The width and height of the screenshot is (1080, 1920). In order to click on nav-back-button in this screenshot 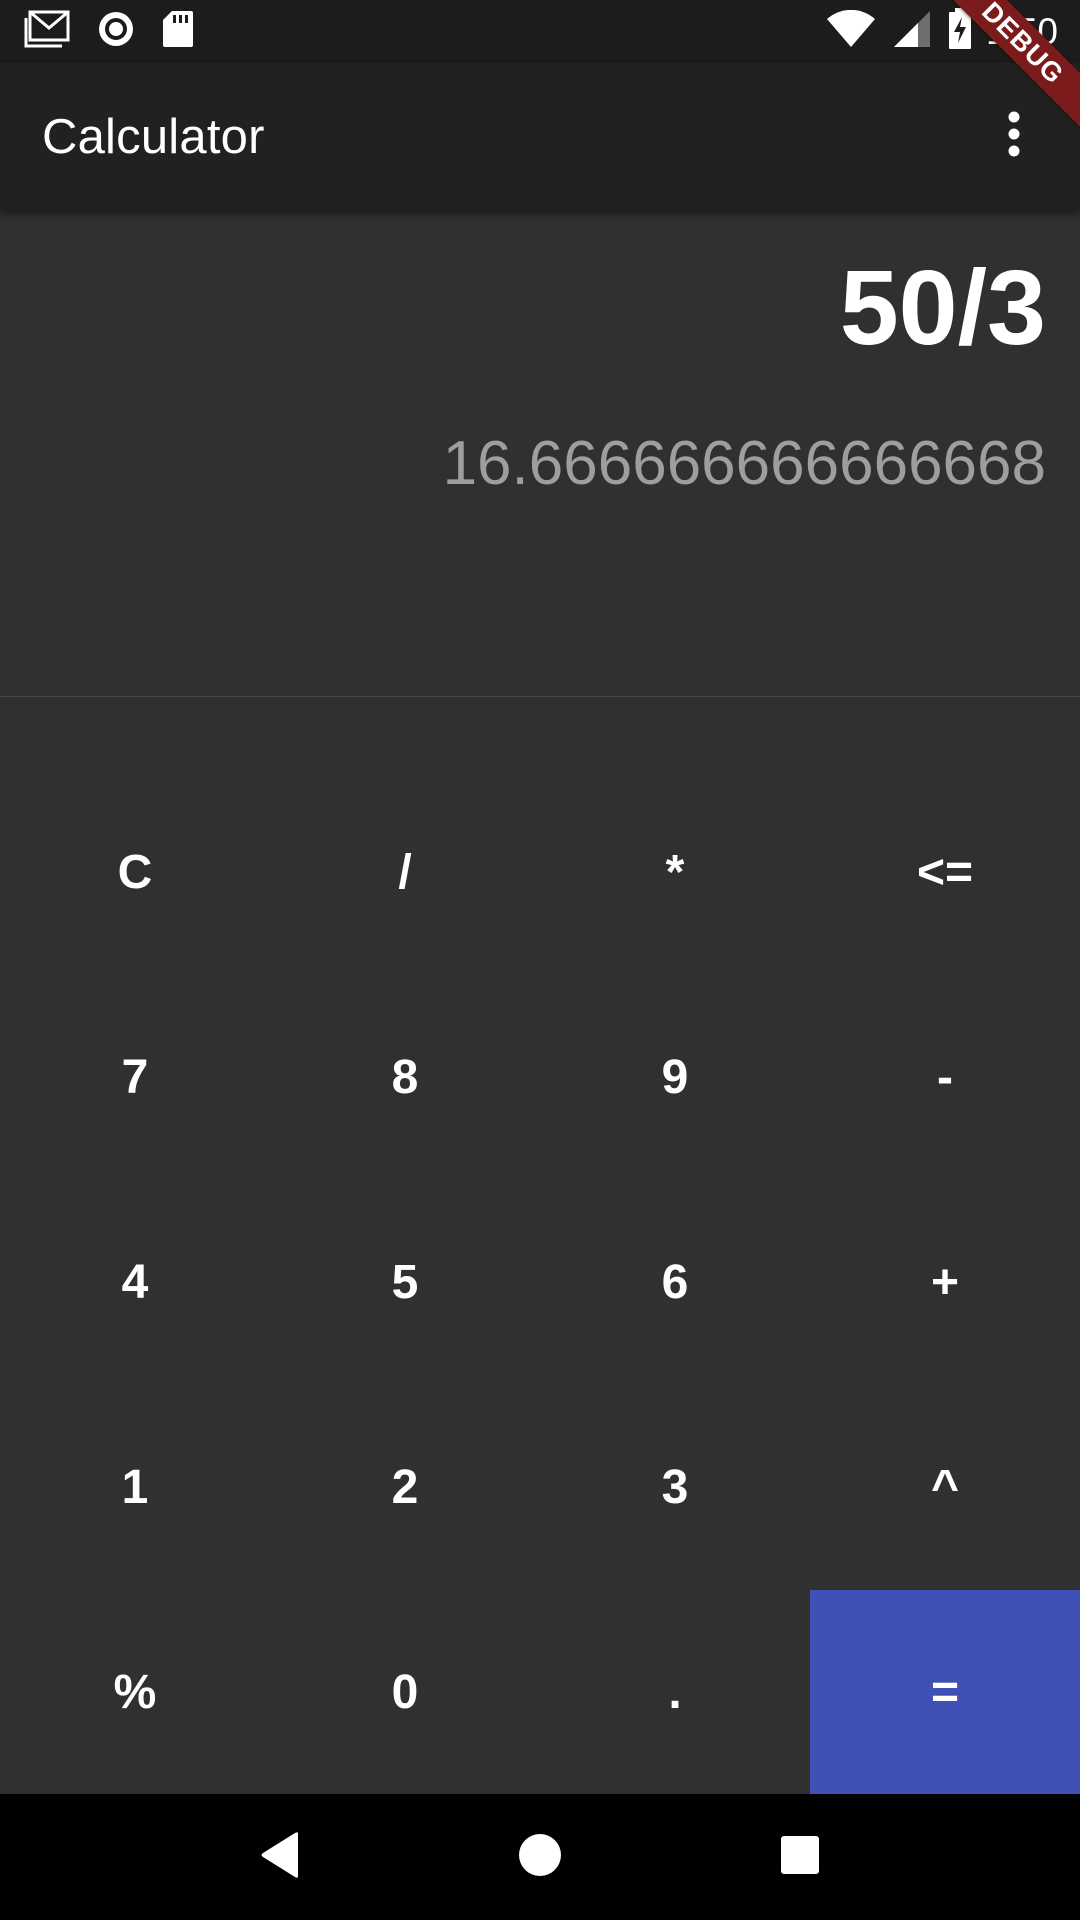, I will do `click(280, 1857)`.